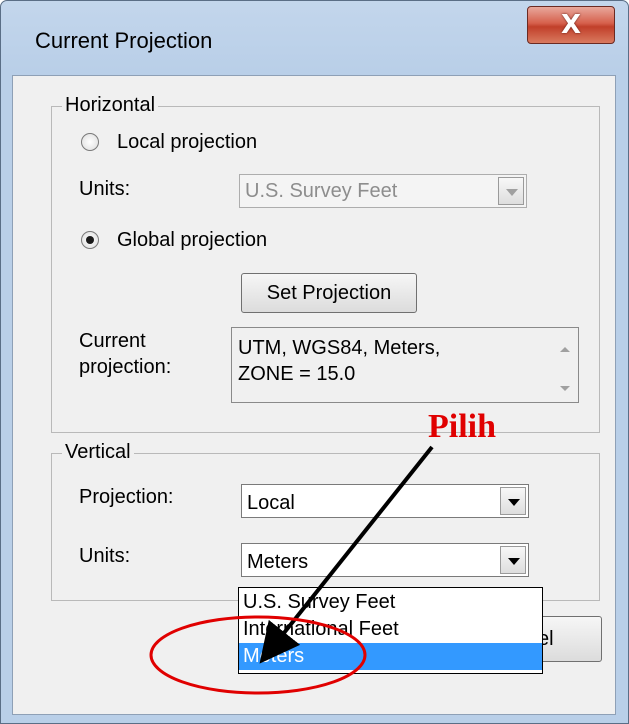 This screenshot has width=629, height=724. Describe the element at coordinates (105, 189) in the screenshot. I see `horizontal-units-label: Units:` at that location.